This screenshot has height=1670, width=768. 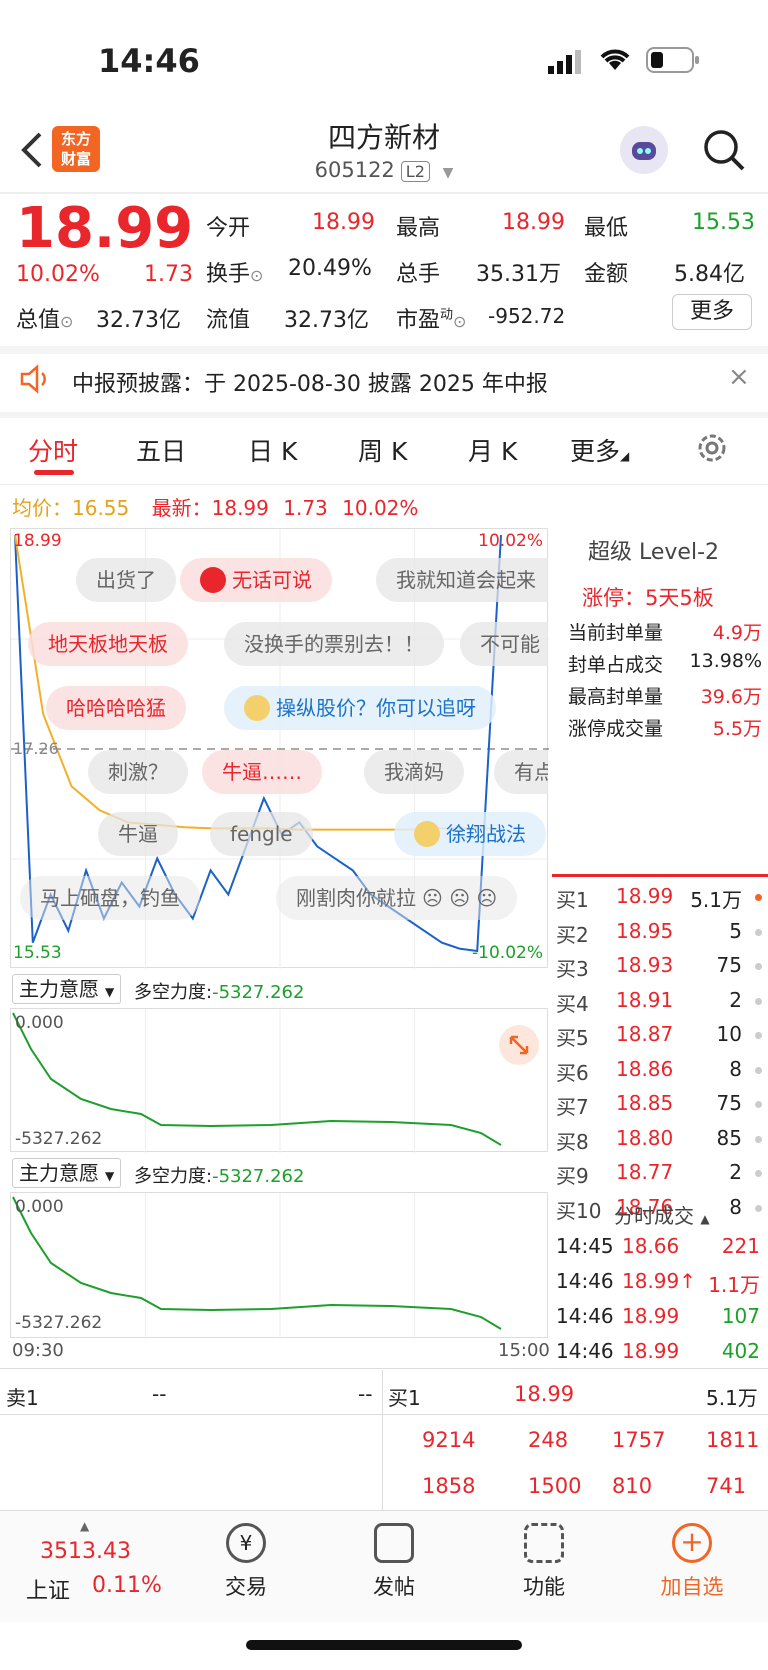 I want to click on level-badge: L2, so click(x=415, y=171).